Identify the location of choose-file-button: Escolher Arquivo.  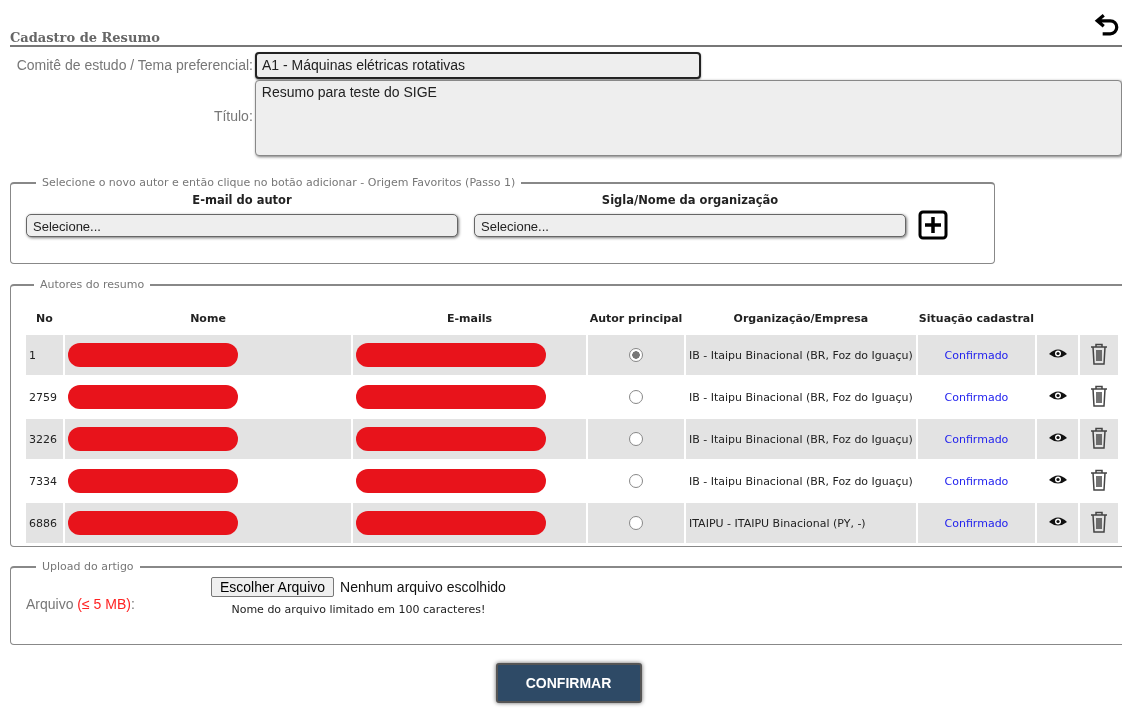
(273, 587).